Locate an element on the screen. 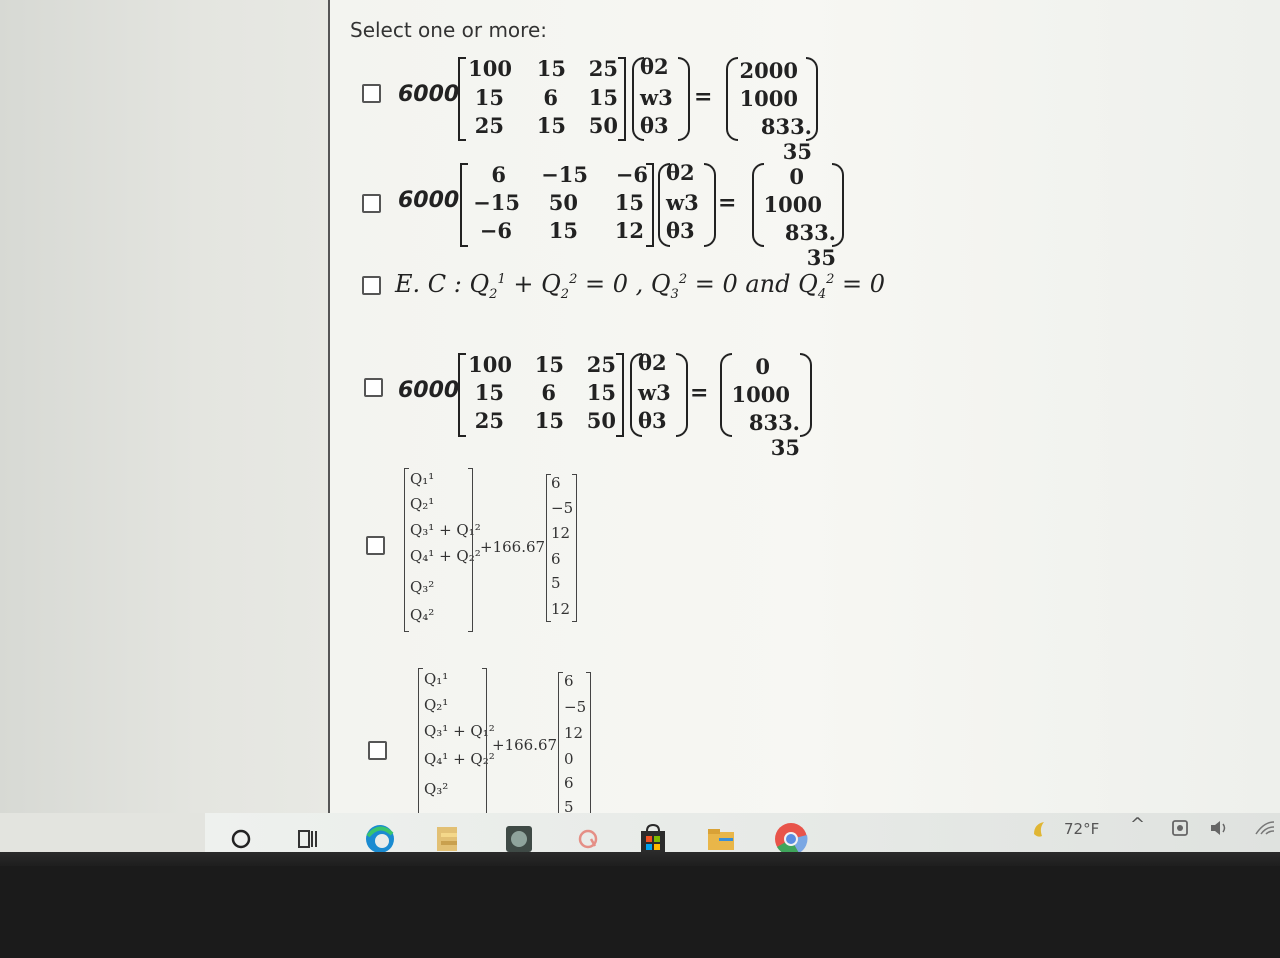 This screenshot has height=958, width=1280. option-6-checkbox is located at coordinates (377, 750).